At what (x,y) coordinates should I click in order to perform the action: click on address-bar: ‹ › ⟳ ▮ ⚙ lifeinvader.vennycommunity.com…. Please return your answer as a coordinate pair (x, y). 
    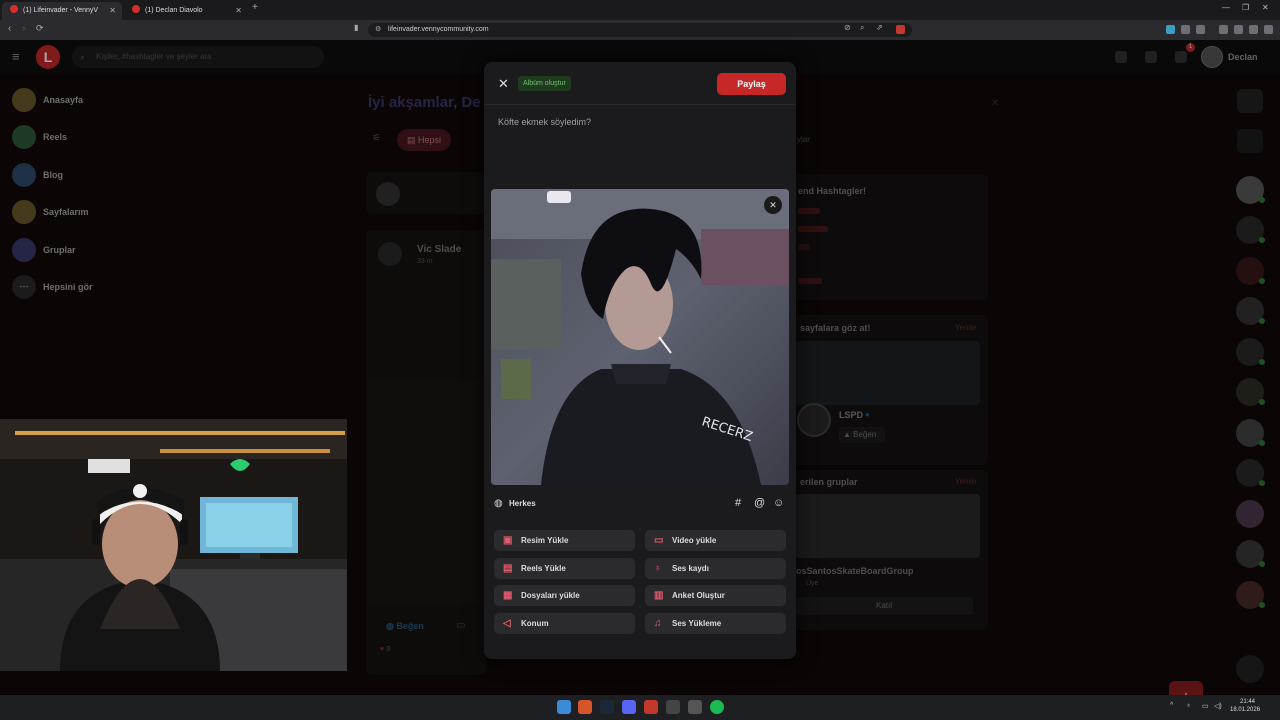
    Looking at the image, I should click on (640, 30).